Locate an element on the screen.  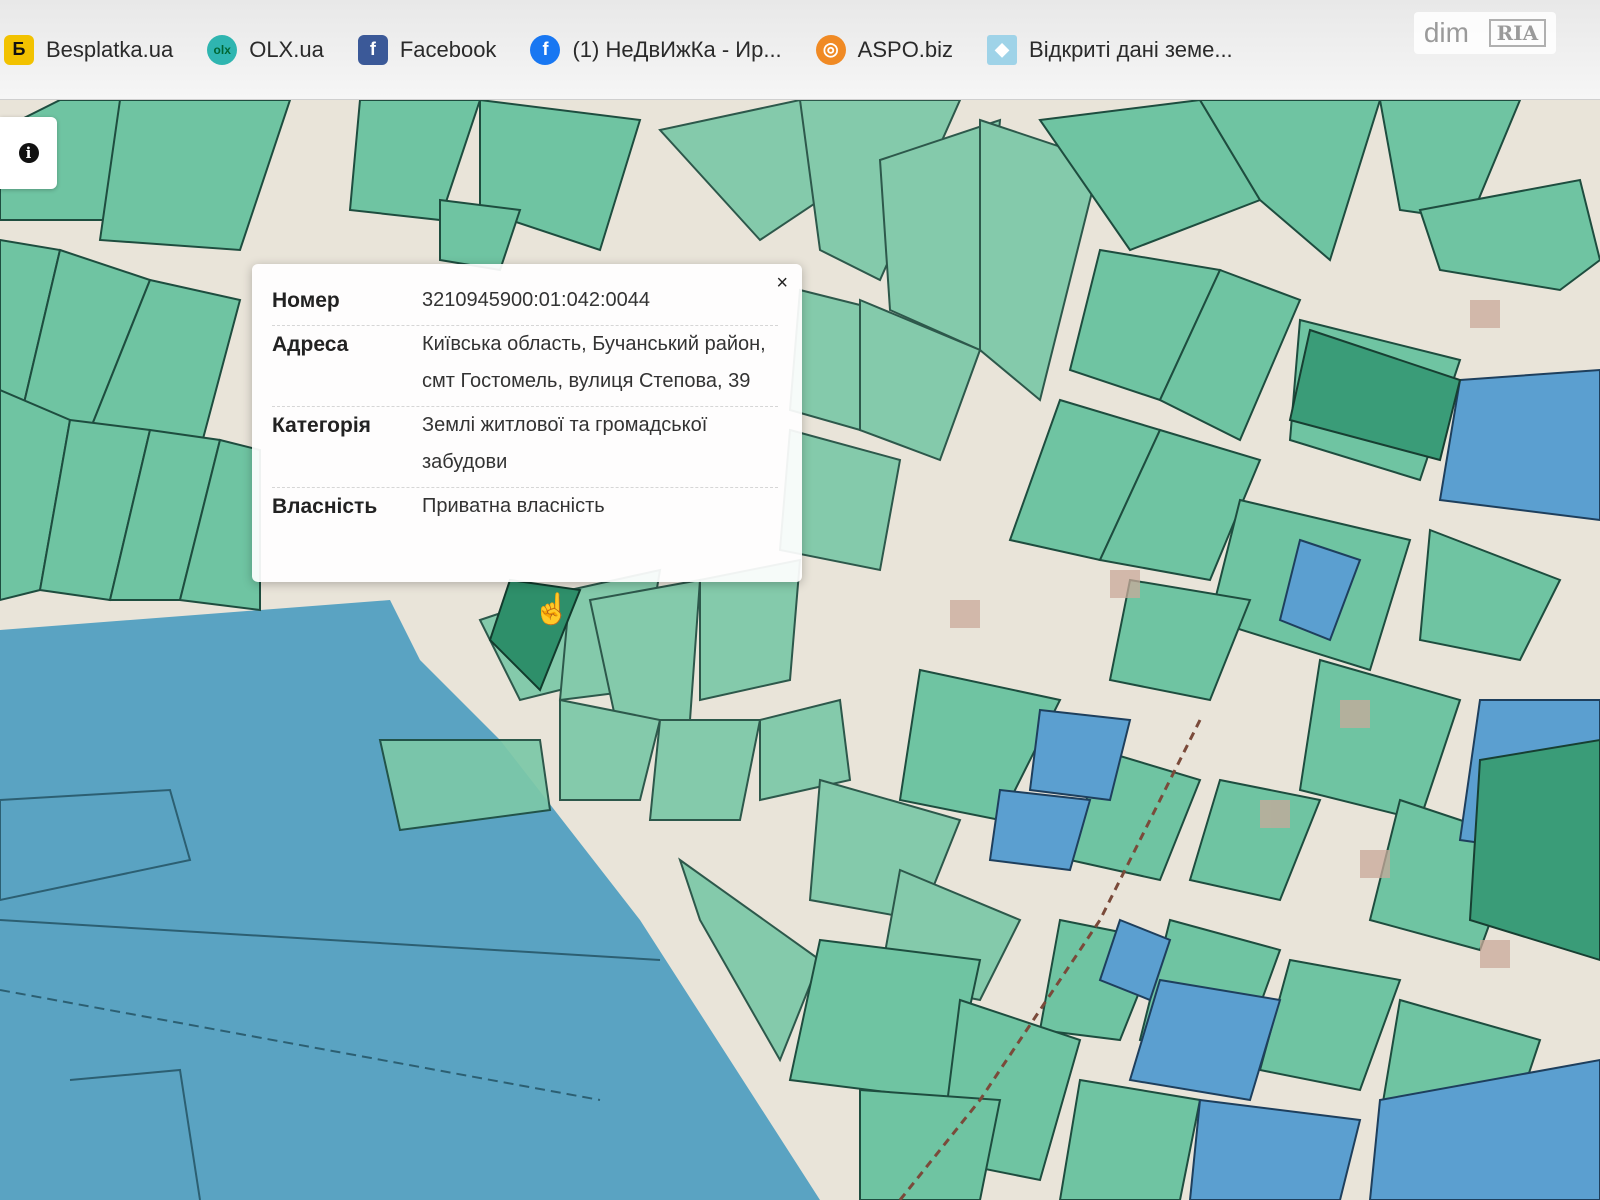
bookmark-item: olx OLX.ua is located at coordinates (265, 49).